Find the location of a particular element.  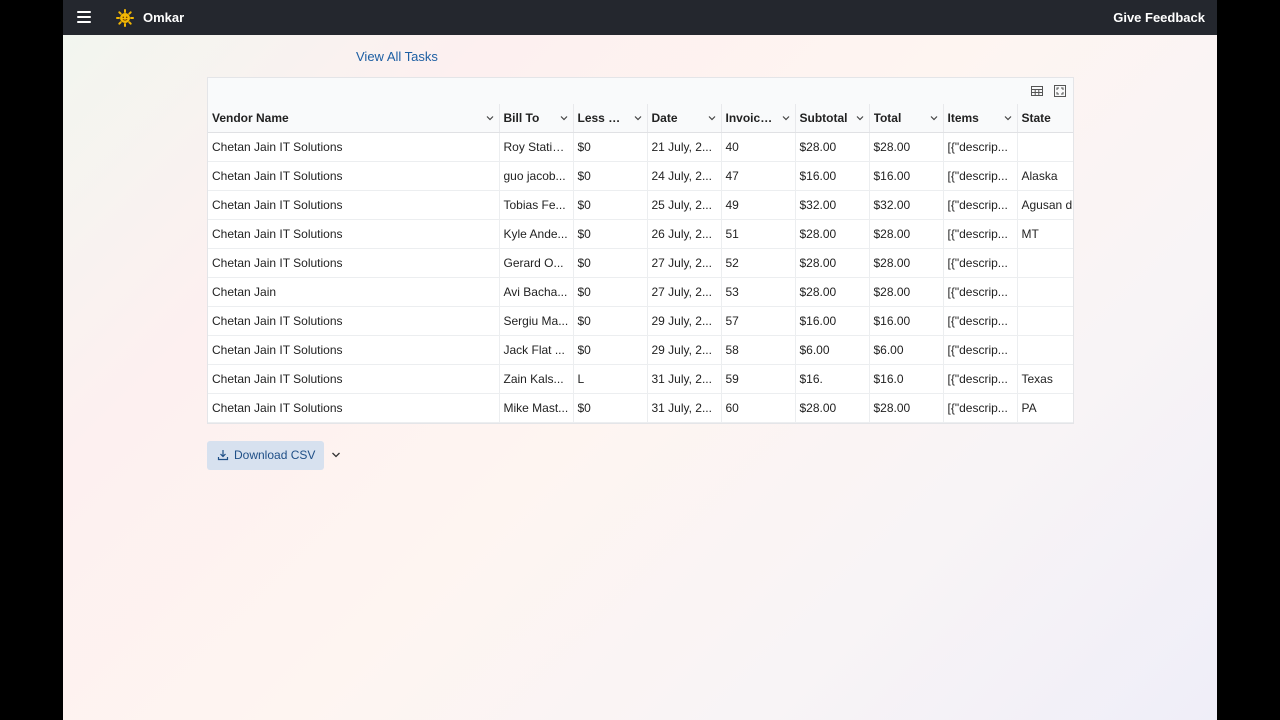

invoice-cell: 52 is located at coordinates (758, 263).